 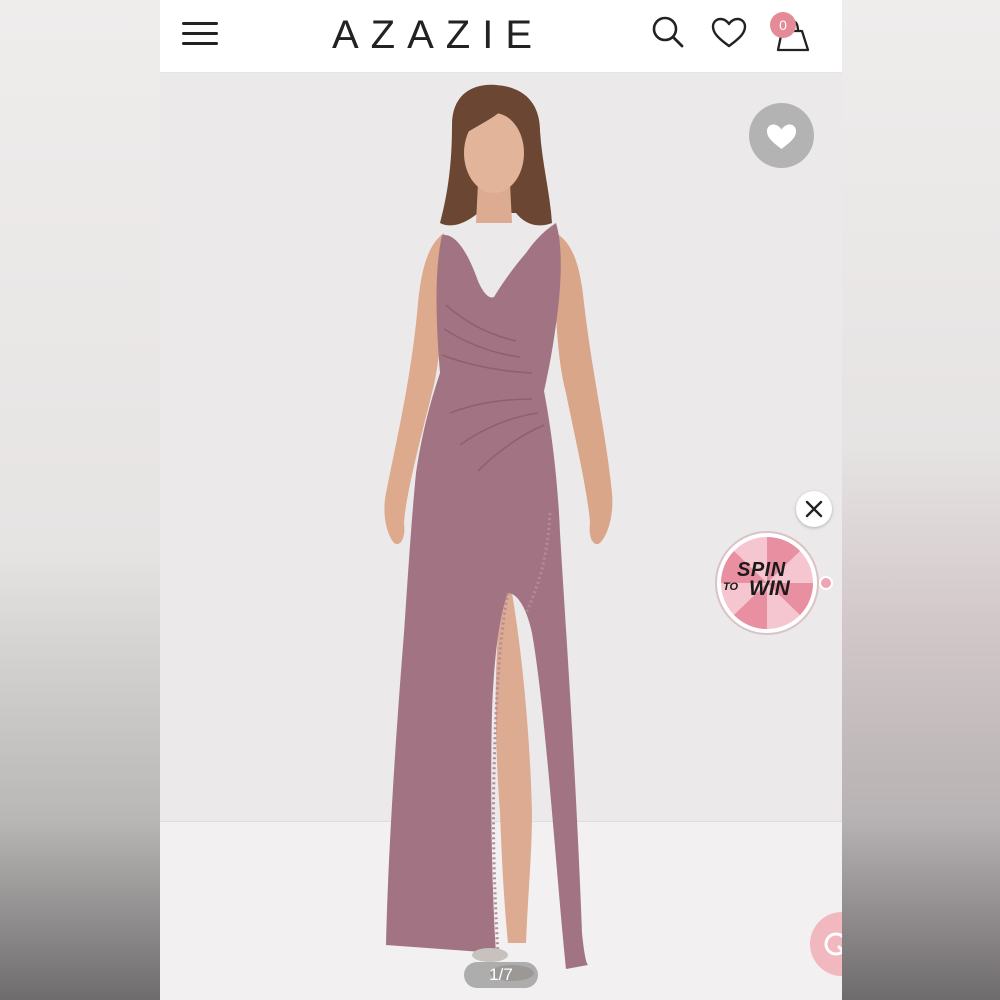 I want to click on close-icon, so click(x=814, y=509).